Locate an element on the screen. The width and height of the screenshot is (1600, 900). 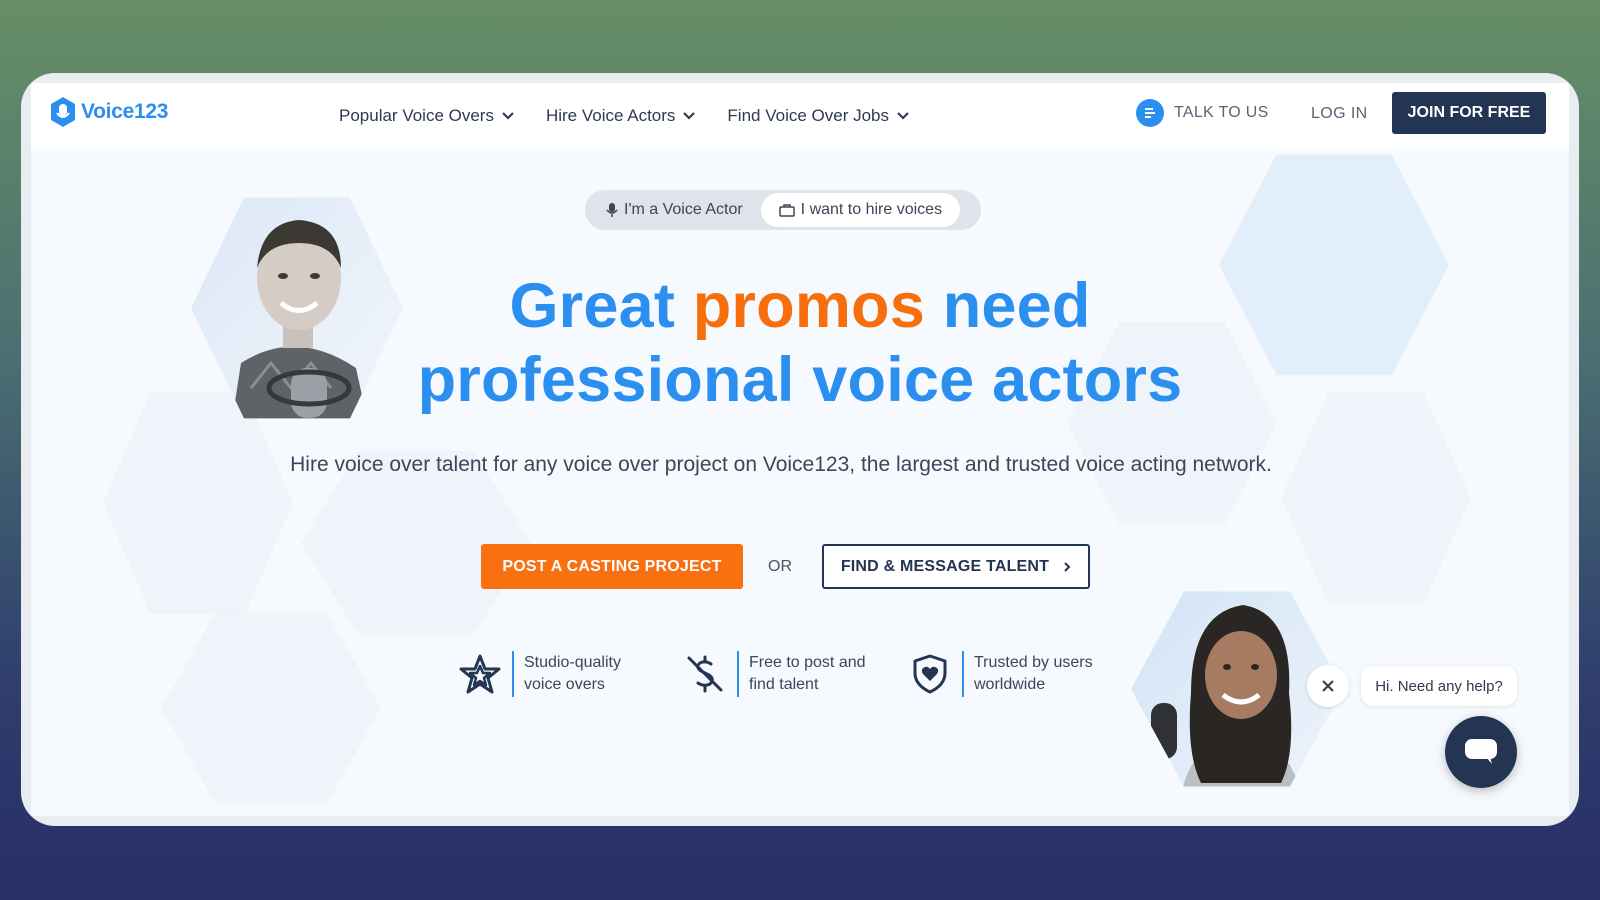
close-icon is located at coordinates (1328, 686).